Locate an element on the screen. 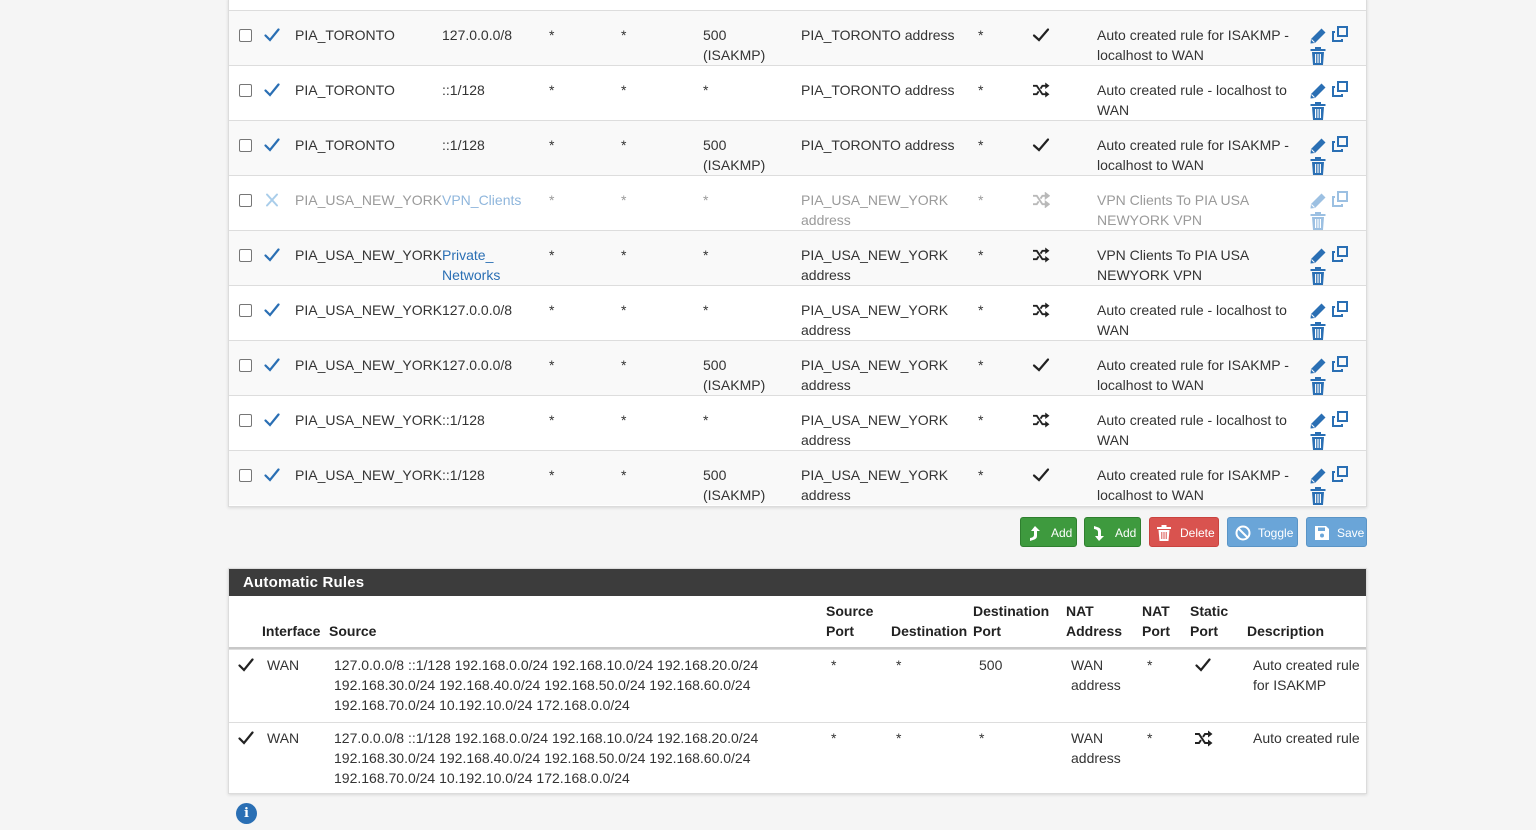 The image size is (1536, 830). interface-cell: PIA_TORONTO is located at coordinates (345, 145).